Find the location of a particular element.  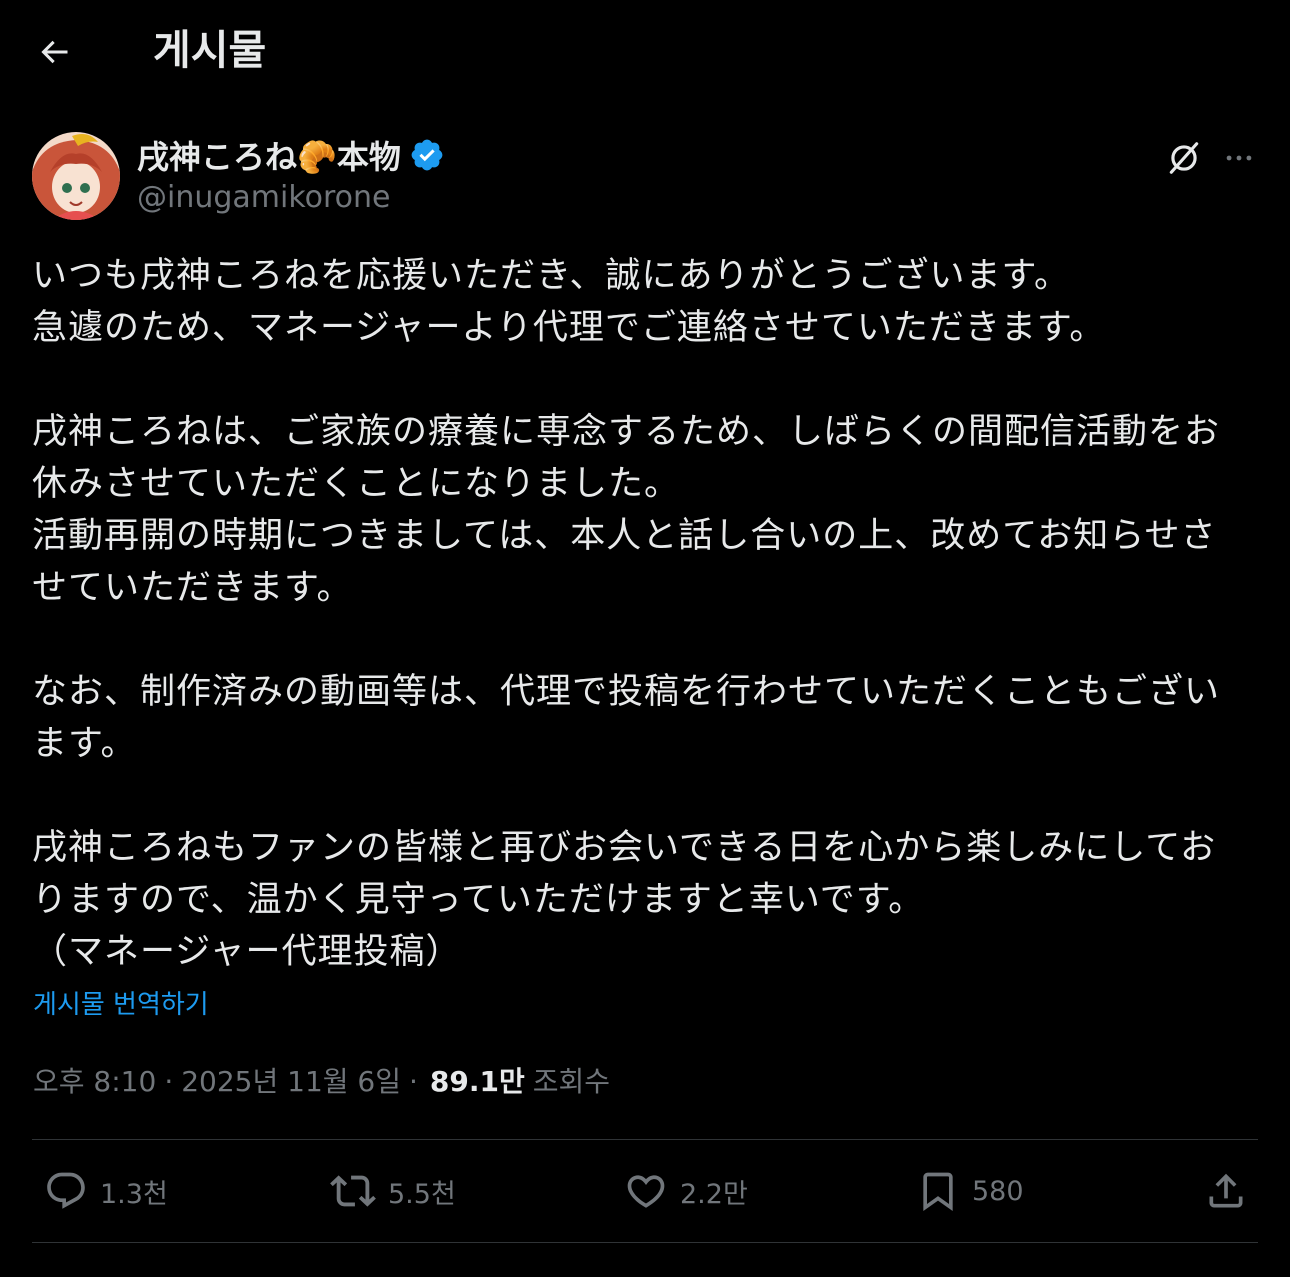

more-options-button is located at coordinates (1239, 158).